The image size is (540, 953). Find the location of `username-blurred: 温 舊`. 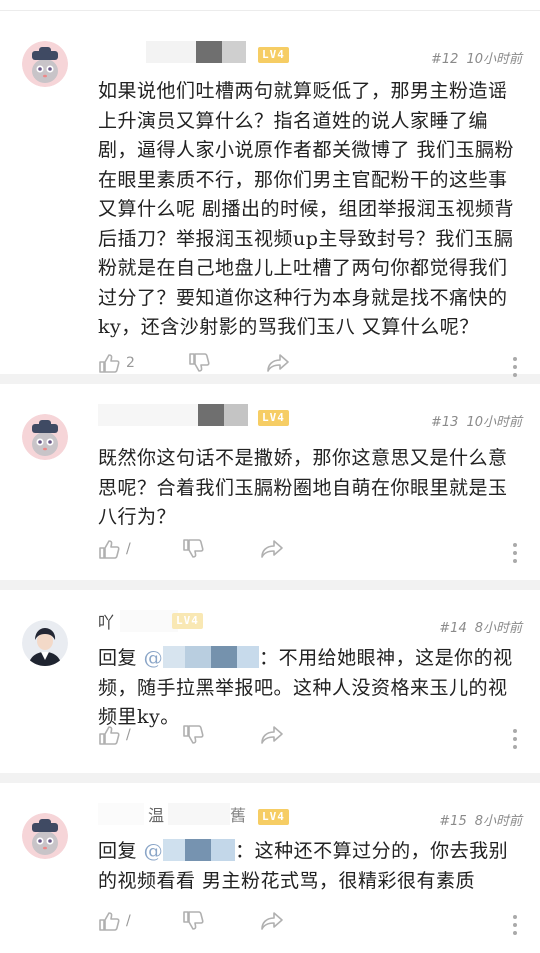

username-blurred: 温 舊 is located at coordinates (172, 814).